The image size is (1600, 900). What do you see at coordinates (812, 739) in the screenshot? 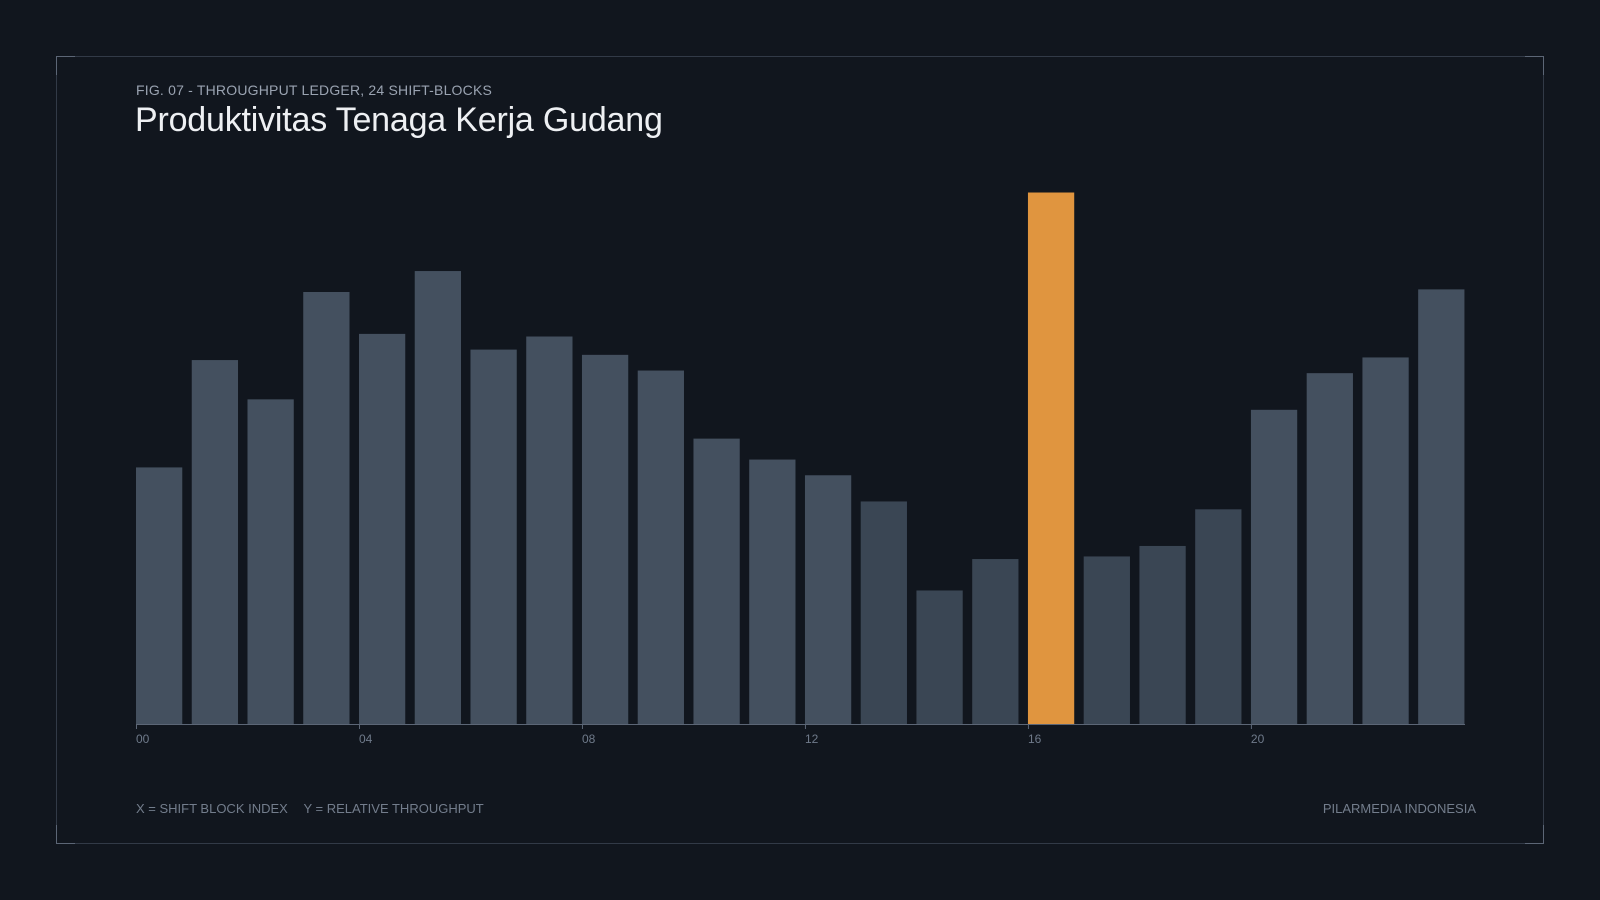
I see `x-tick-label: 12` at bounding box center [812, 739].